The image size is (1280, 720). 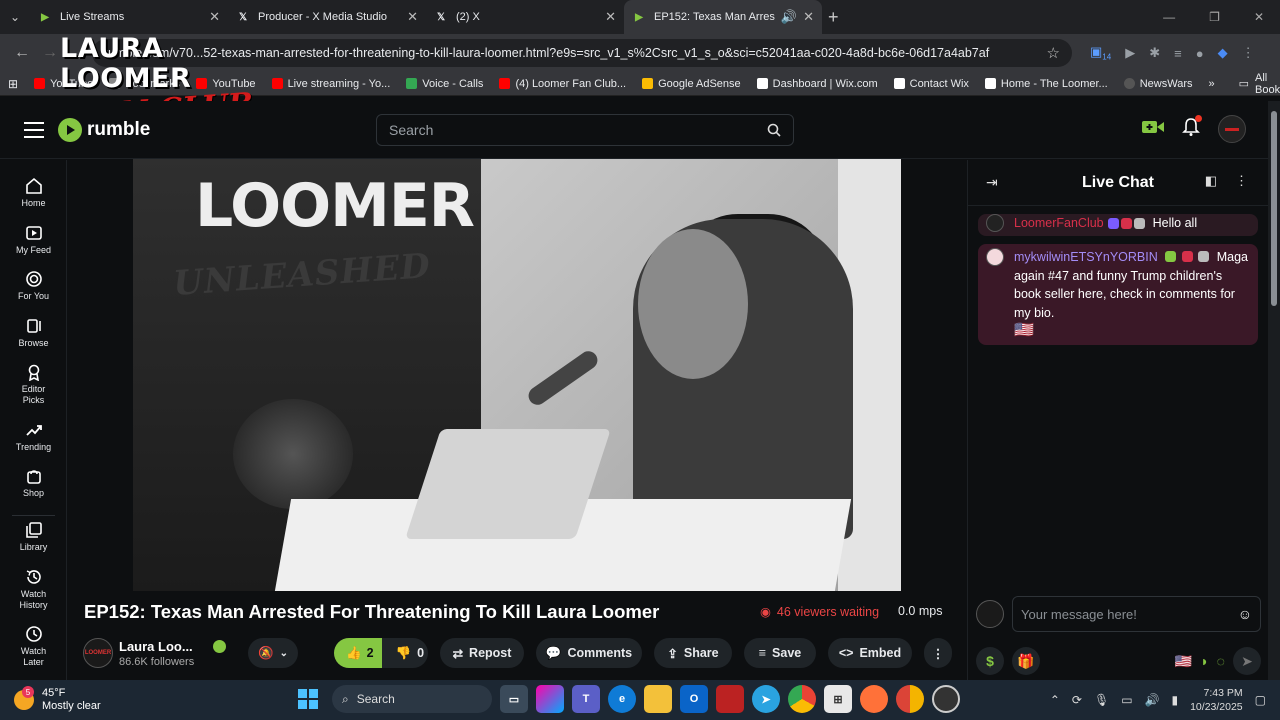 What do you see at coordinates (693, 653) in the screenshot?
I see `share-button: ⇪ Share` at bounding box center [693, 653].